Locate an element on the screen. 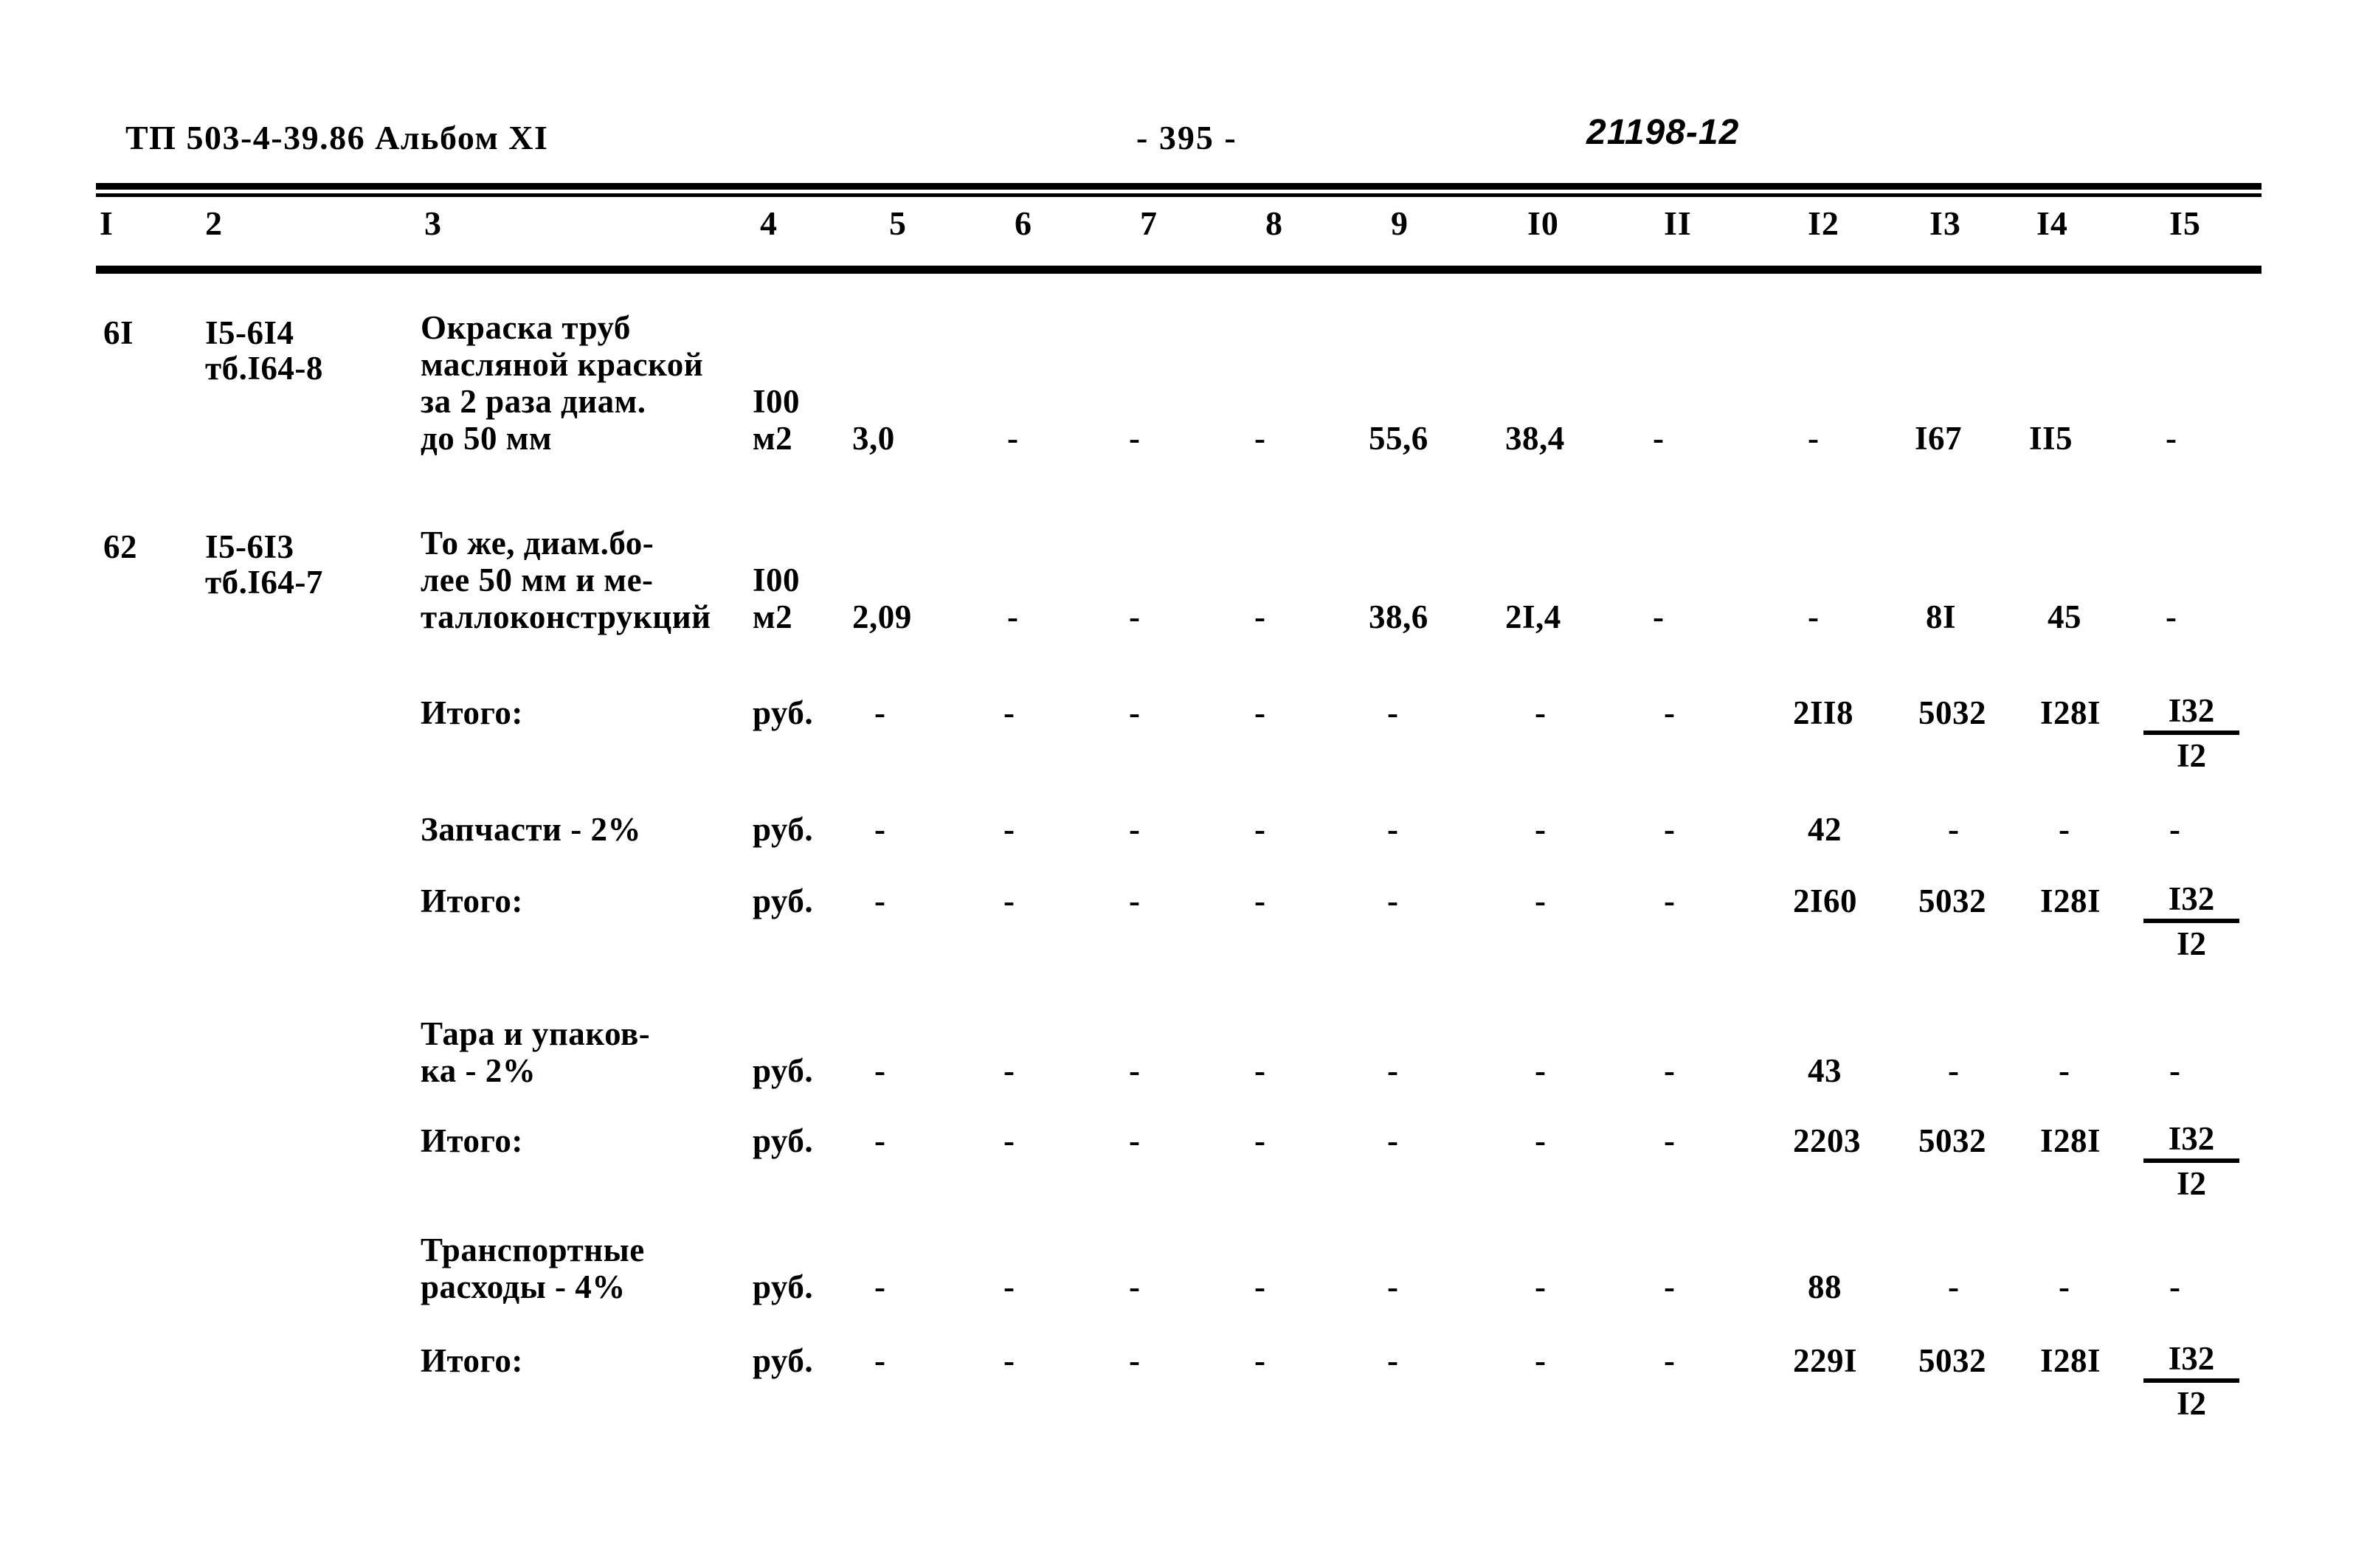  row-desc-line1: Окраска труб is located at coordinates (526, 327).